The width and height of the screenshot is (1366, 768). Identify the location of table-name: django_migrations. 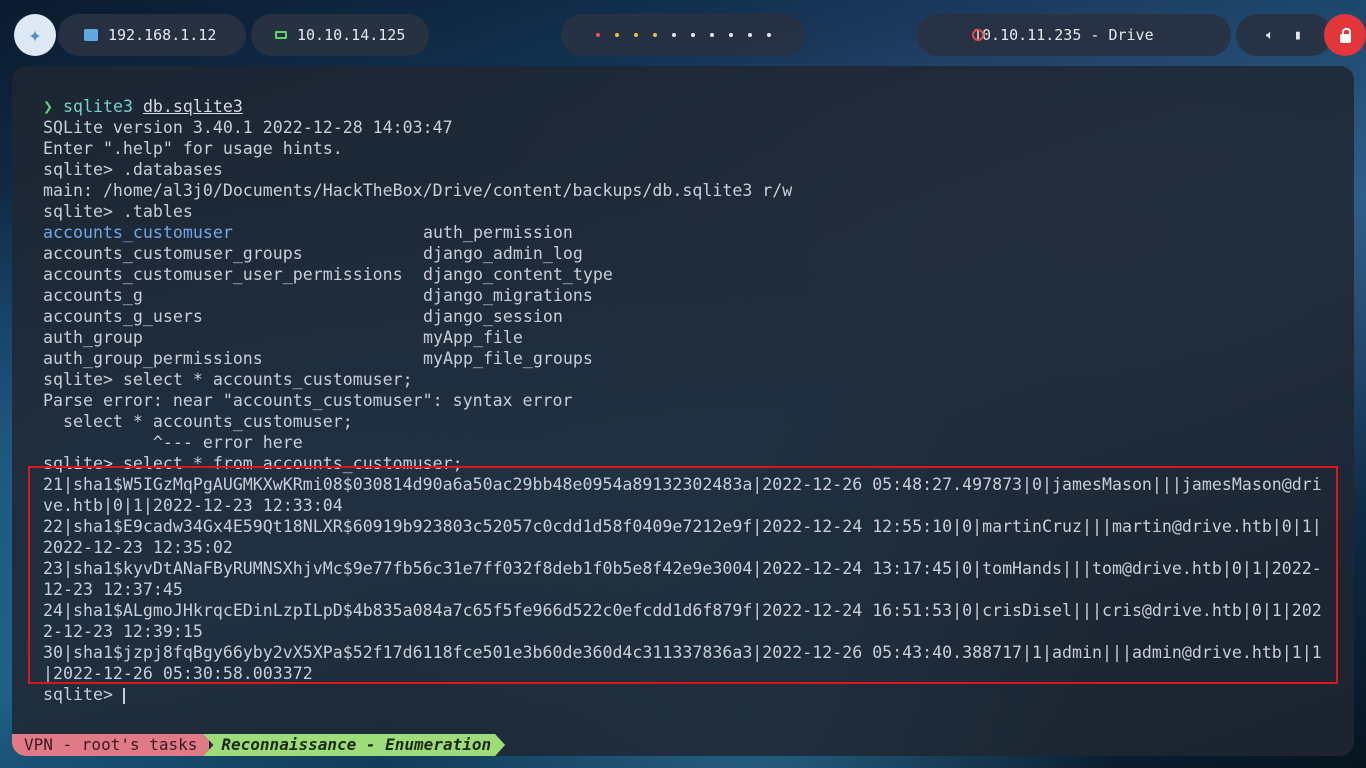
(508, 295).